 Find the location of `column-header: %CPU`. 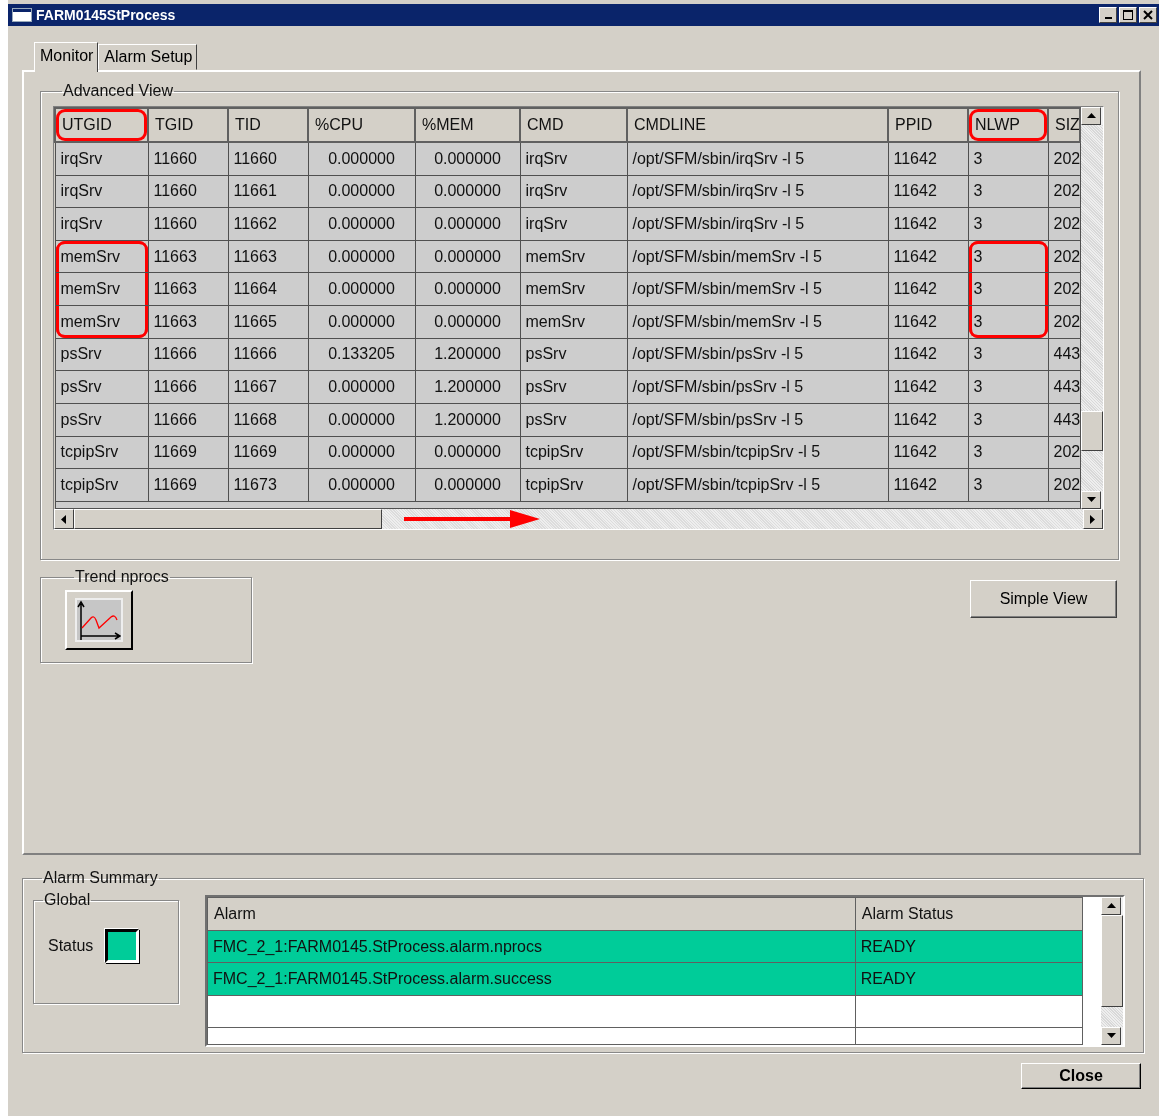

column-header: %CPU is located at coordinates (361, 125).